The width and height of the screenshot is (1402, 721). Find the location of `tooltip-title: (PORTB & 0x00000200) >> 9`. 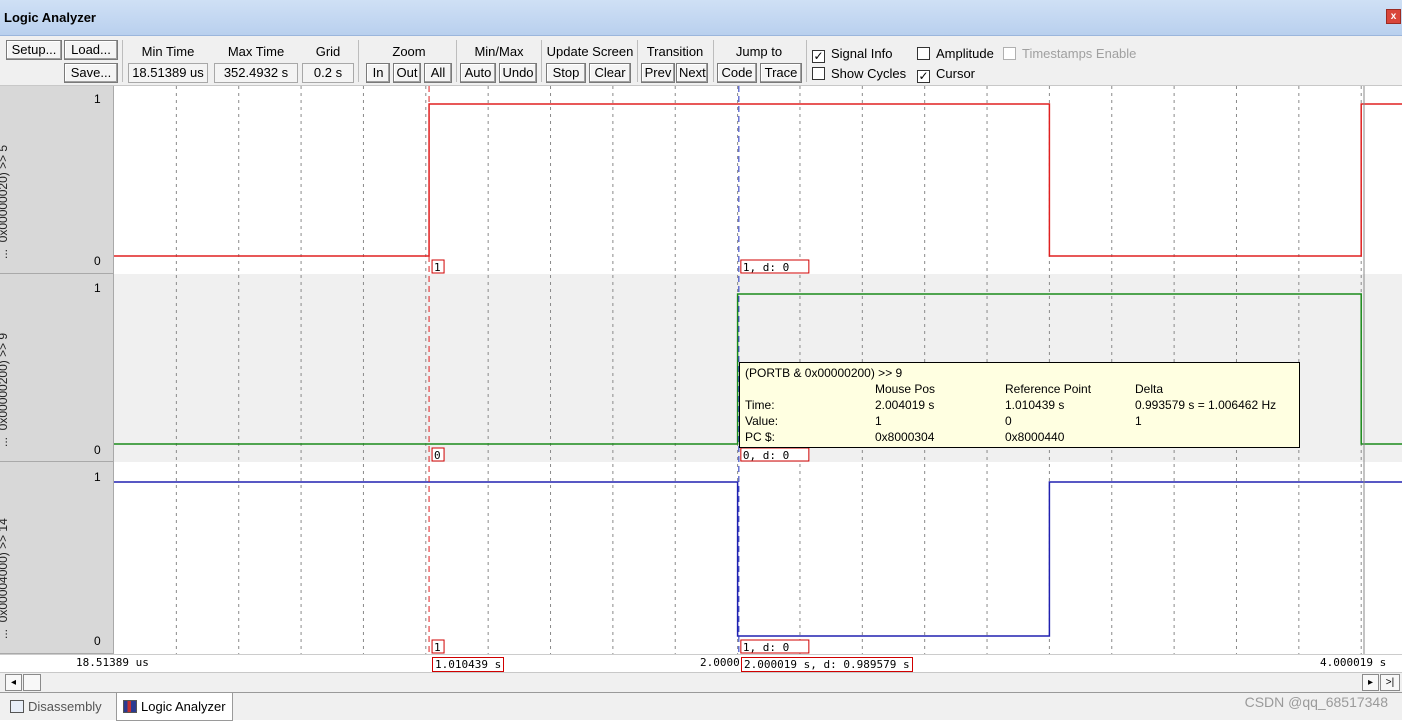

tooltip-title: (PORTB & 0x00000200) >> 9 is located at coordinates (824, 373).